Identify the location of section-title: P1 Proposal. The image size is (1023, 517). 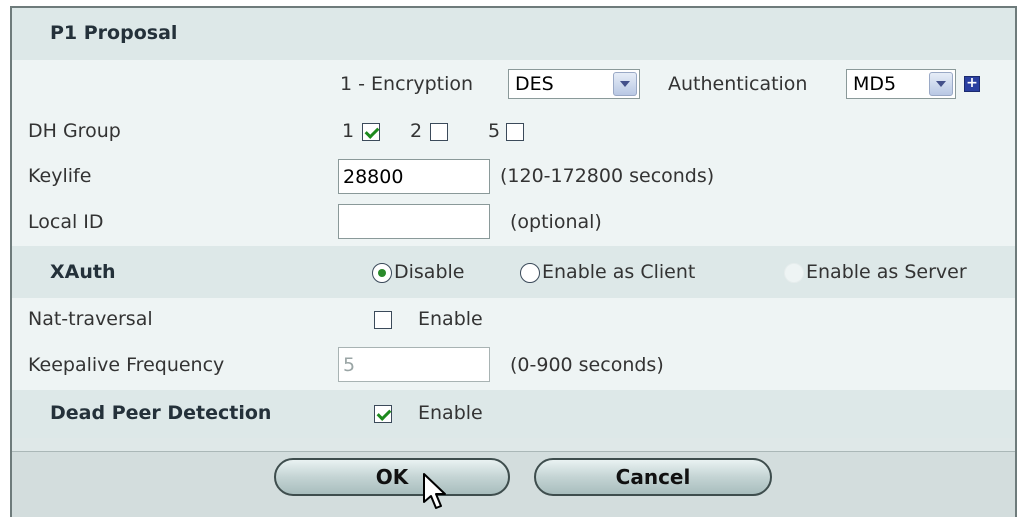
(114, 33).